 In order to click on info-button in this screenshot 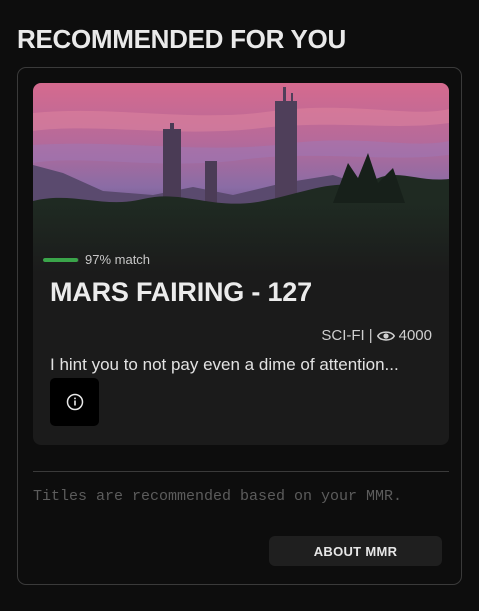, I will do `click(74, 402)`.